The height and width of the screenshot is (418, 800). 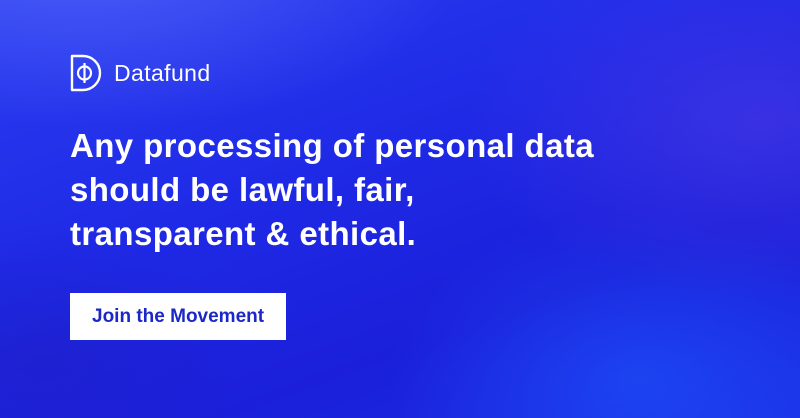 I want to click on brand: Datafund, so click(x=140, y=73).